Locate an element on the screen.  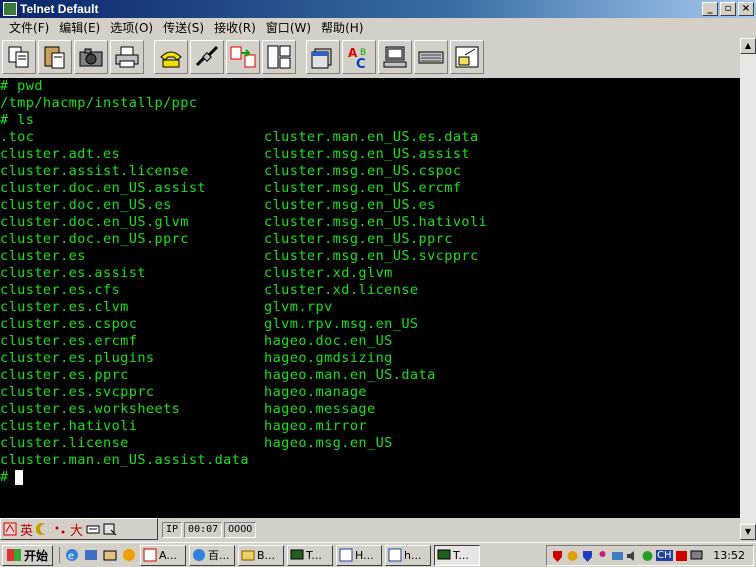
disconnect-icon is located at coordinates (207, 56).